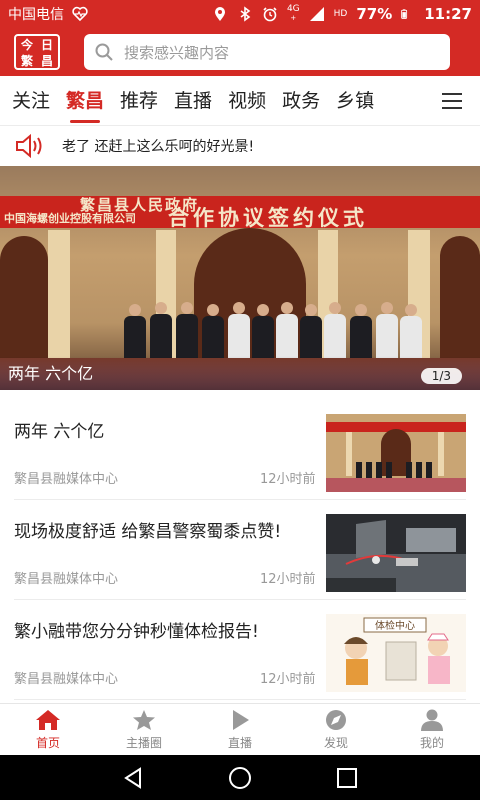 The image size is (480, 800). I want to click on logo-char: 今, so click(26, 45).